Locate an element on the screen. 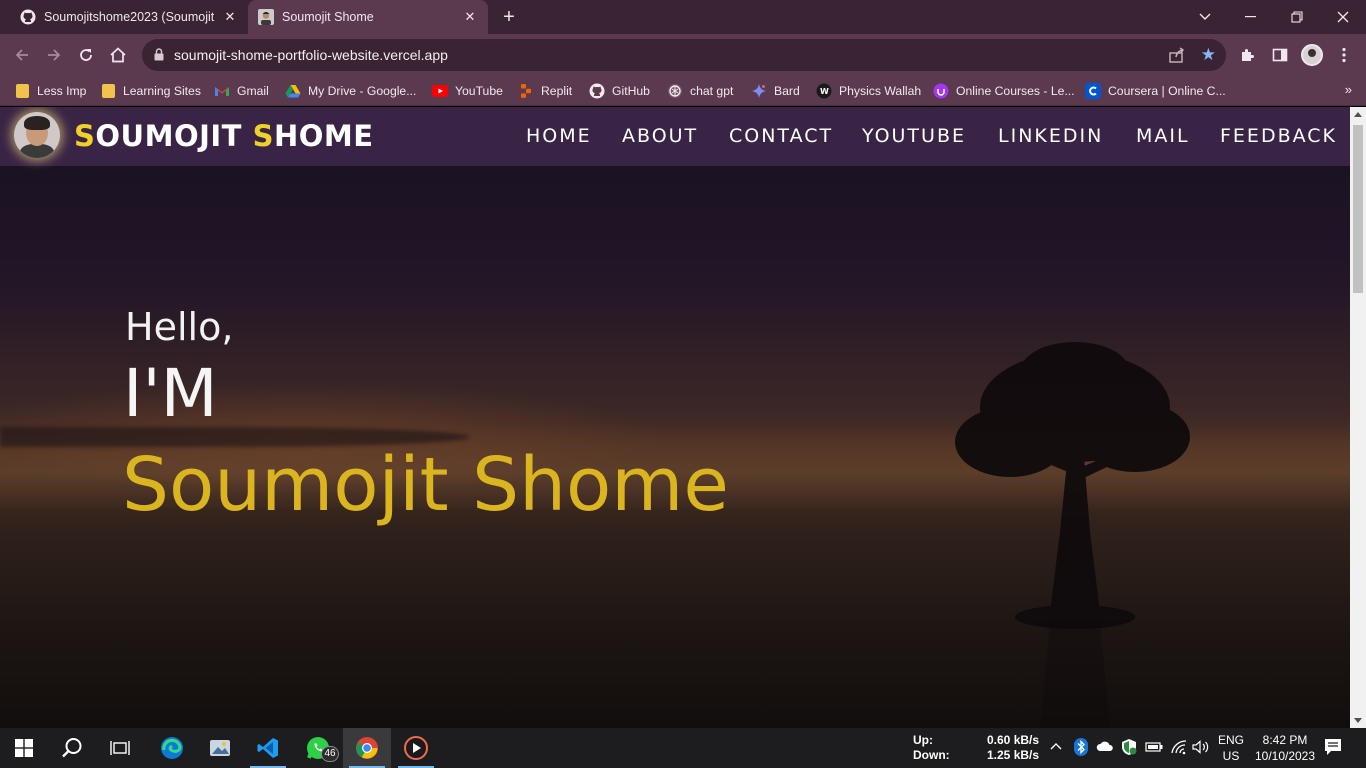  net-down-value: 1.25 kB/s is located at coordinates (1013, 755).